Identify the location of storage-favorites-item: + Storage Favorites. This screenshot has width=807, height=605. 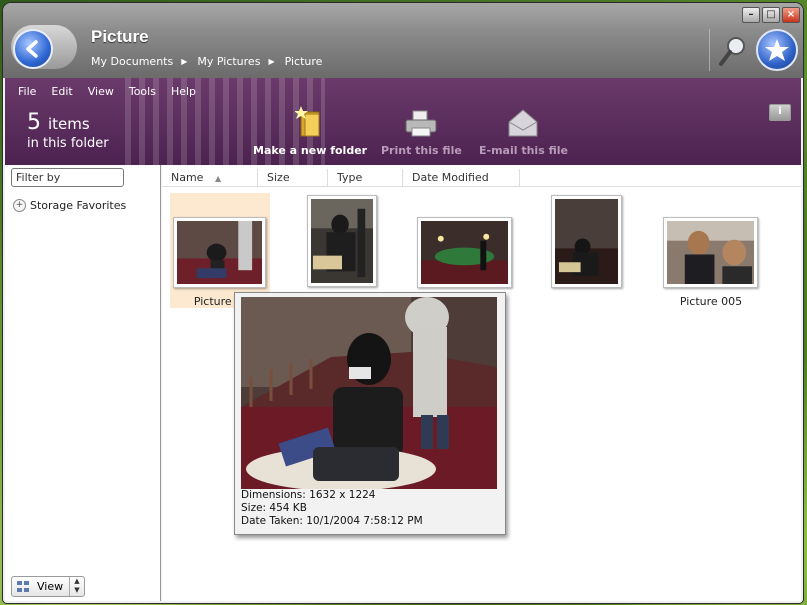
(69, 205).